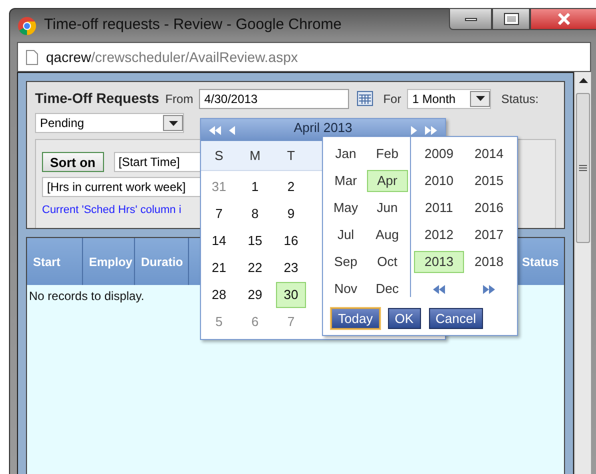  I want to click on year-option: 2014, so click(489, 154).